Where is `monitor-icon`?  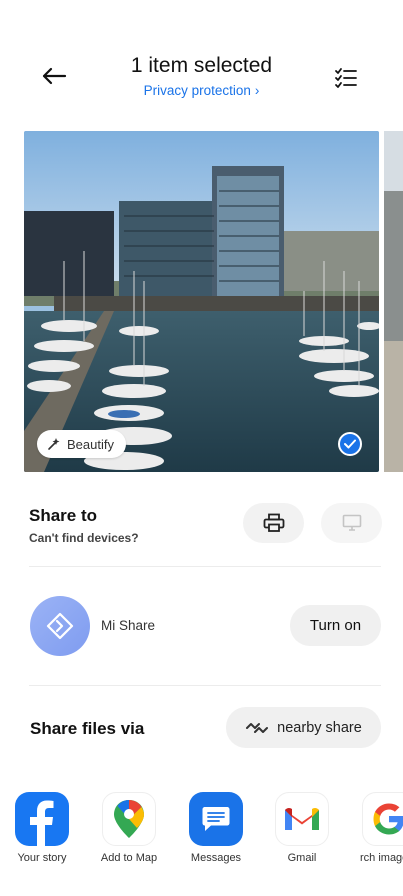 monitor-icon is located at coordinates (351, 522).